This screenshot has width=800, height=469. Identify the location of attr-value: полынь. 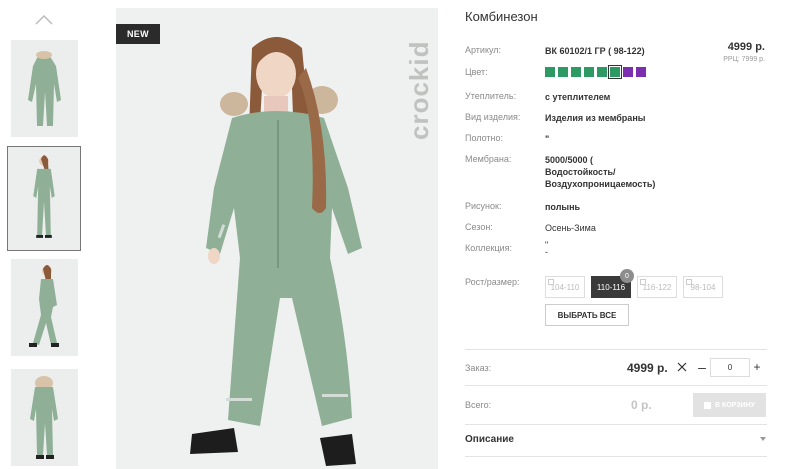
(563, 207).